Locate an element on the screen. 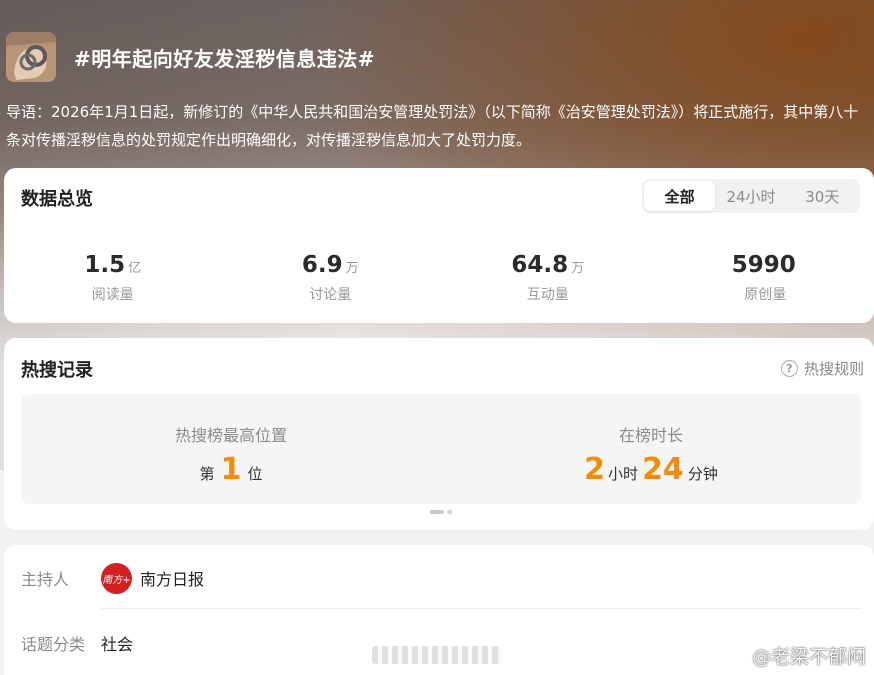 The width and height of the screenshot is (874, 675). stat-unit: 亿 is located at coordinates (135, 268).